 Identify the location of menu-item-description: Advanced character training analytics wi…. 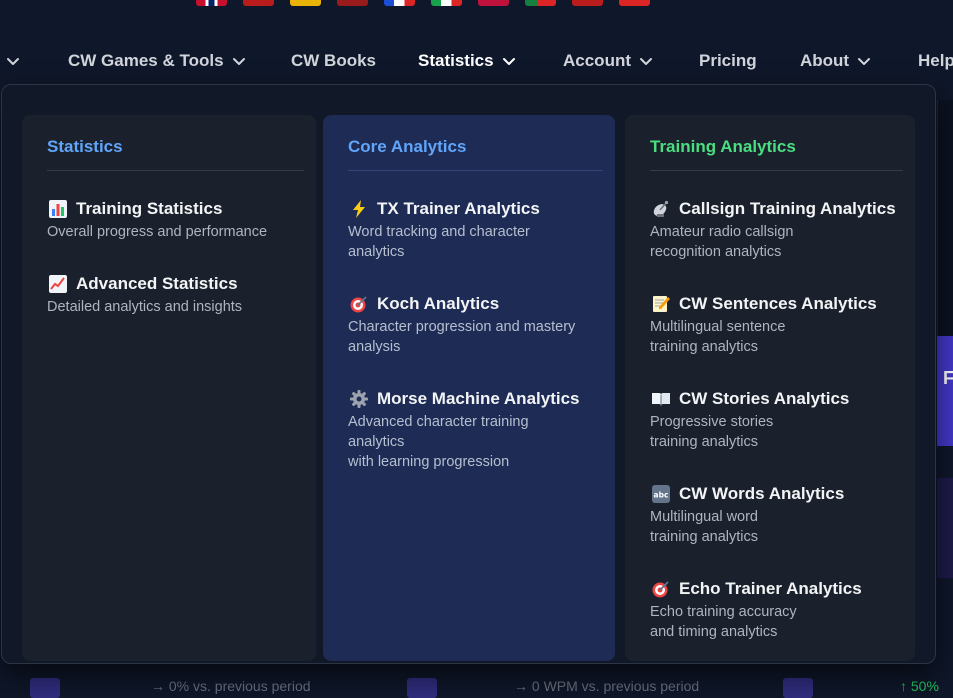
(438, 442).